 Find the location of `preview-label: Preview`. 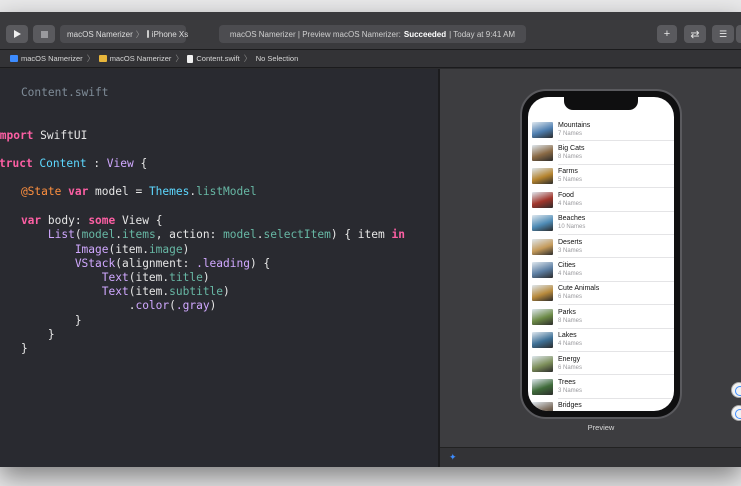

preview-label: Preview is located at coordinates (601, 427).